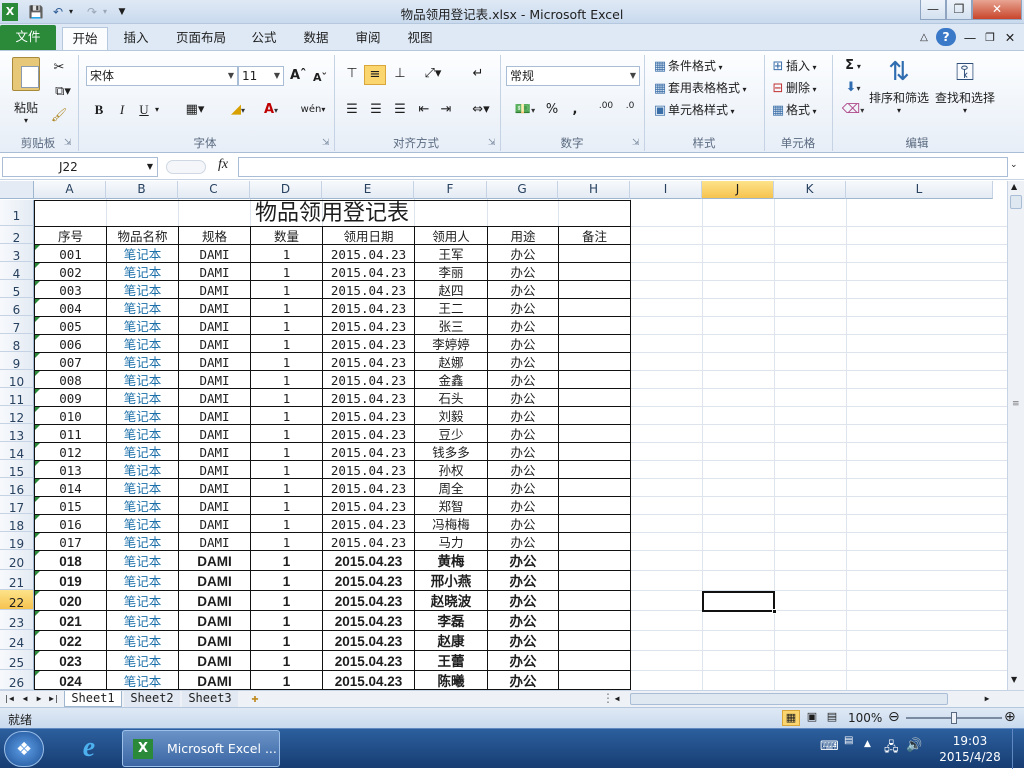 The height and width of the screenshot is (769, 1024). What do you see at coordinates (933, 10) in the screenshot?
I see `minimize-button: —` at bounding box center [933, 10].